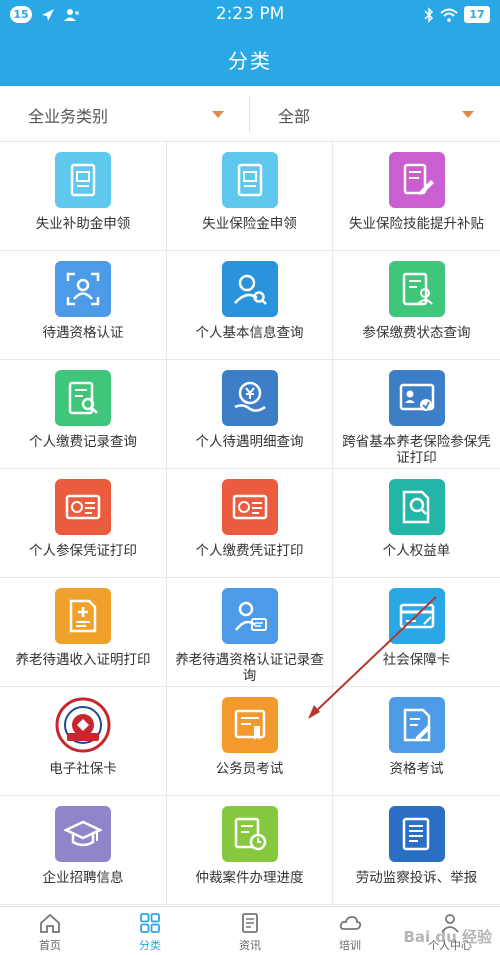  I want to click on service-label: 失业保险金申领, so click(249, 224).